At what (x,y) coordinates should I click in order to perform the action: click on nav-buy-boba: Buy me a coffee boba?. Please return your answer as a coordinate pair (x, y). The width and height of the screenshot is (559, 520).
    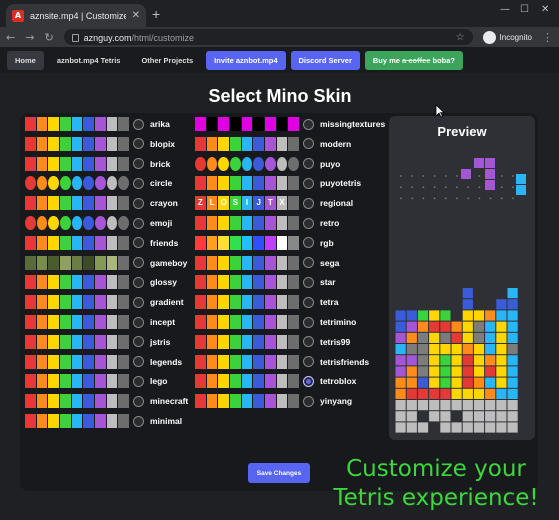
    Looking at the image, I should click on (414, 60).